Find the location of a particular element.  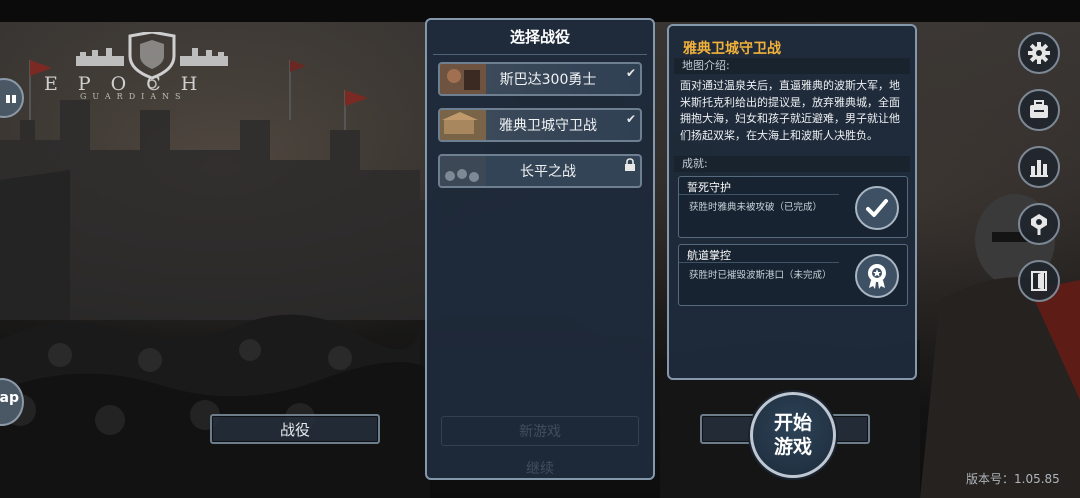

achievement-card: 航道掌控 获胜时已摧毁波斯港口（未完成） is located at coordinates (793, 275).